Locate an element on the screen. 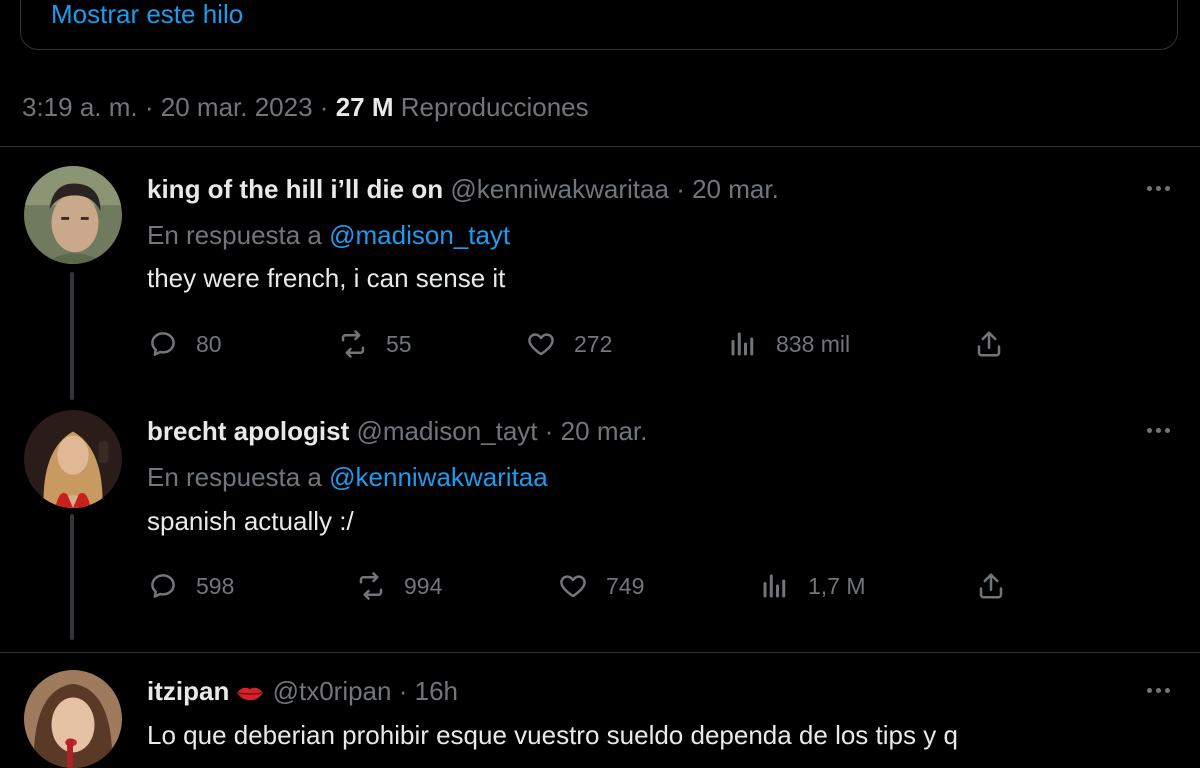  tweet-text: they were french, i can sense it is located at coordinates (326, 278).